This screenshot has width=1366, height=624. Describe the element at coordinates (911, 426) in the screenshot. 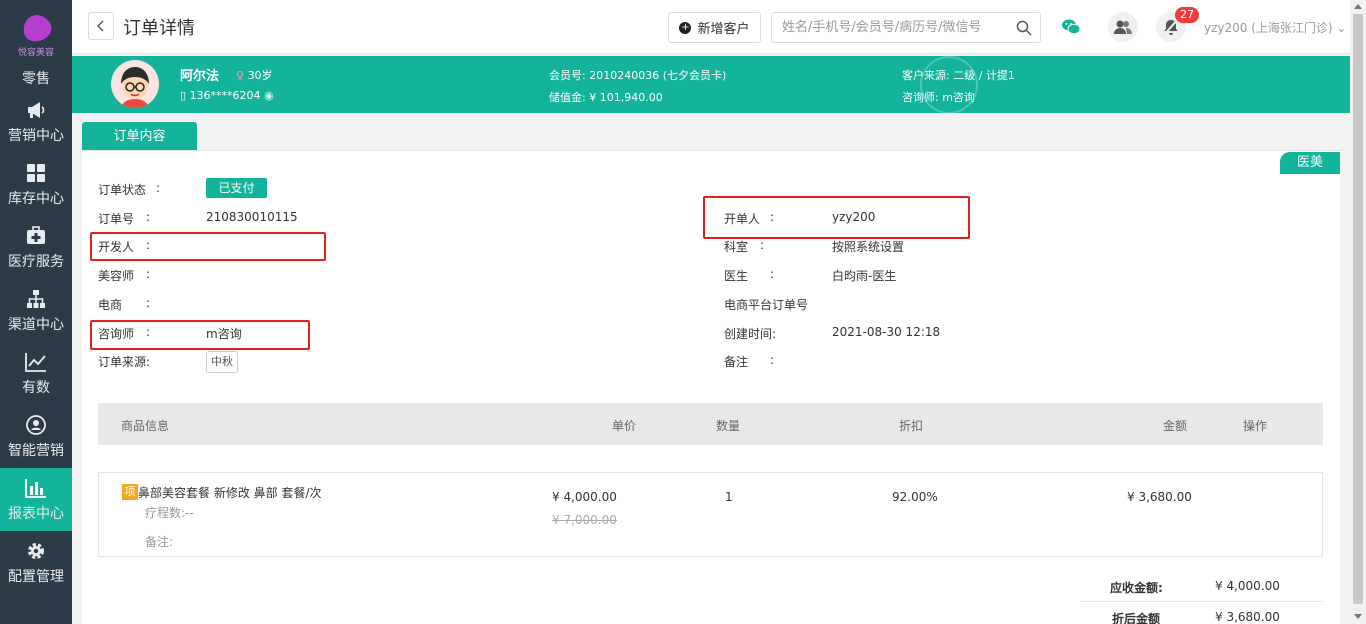

I see `column-header-discount: 折扣` at that location.